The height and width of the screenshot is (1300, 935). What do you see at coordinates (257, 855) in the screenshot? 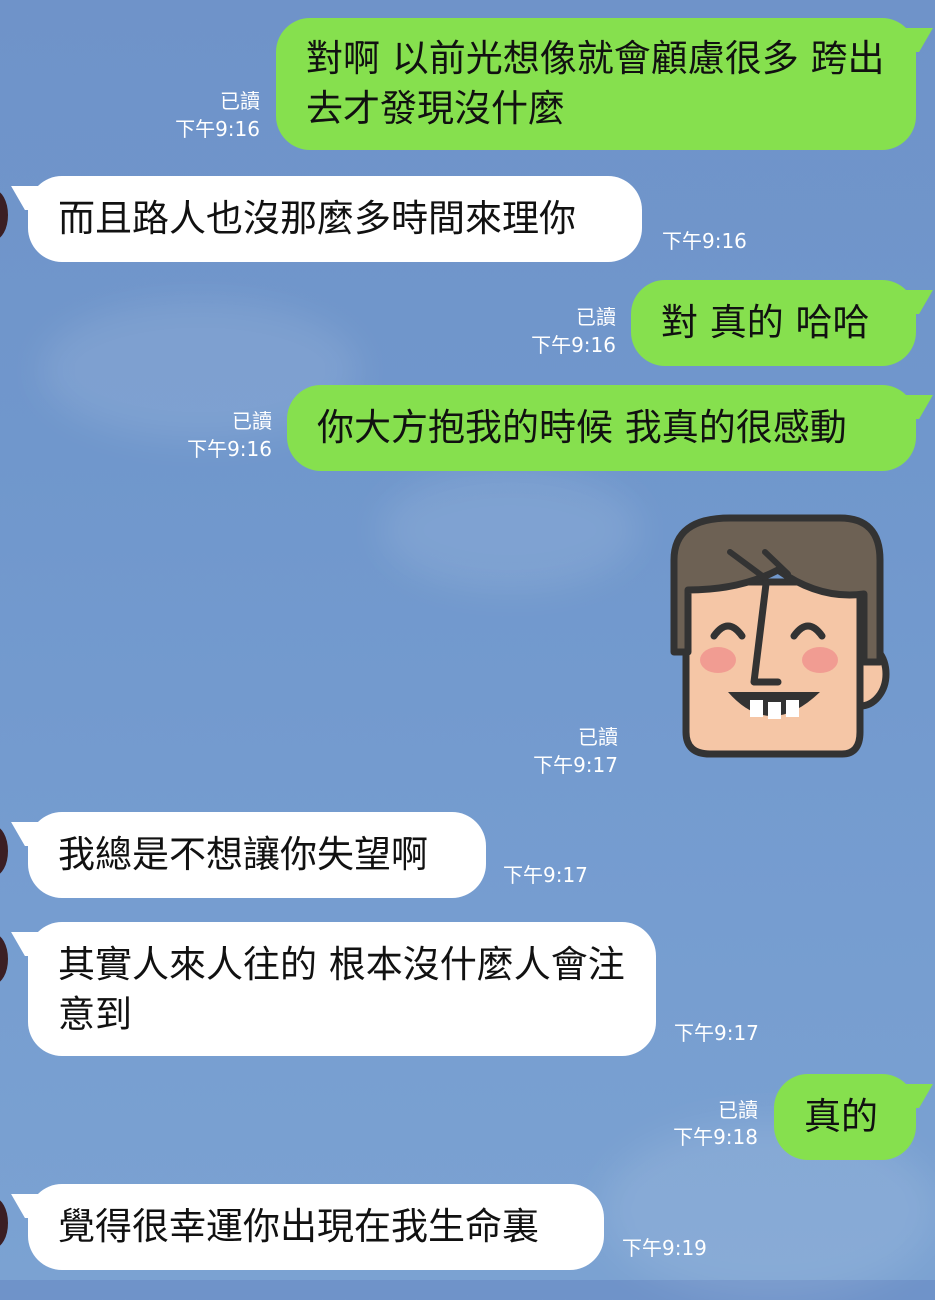
I see `received-message-bubble: 我總是不想讓你失望啊` at bounding box center [257, 855].